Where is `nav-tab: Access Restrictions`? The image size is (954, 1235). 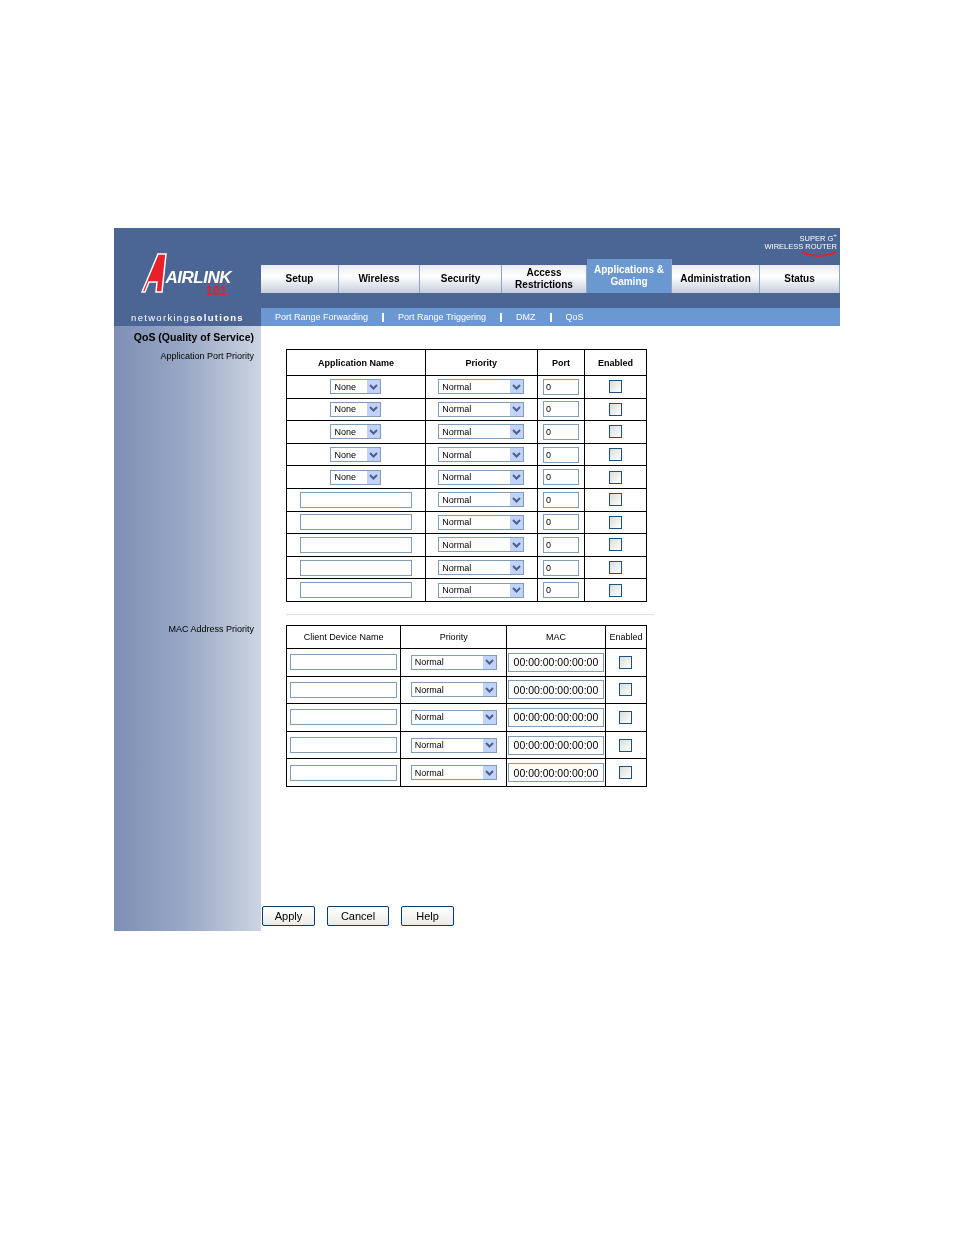
nav-tab: Access Restrictions is located at coordinates (544, 279).